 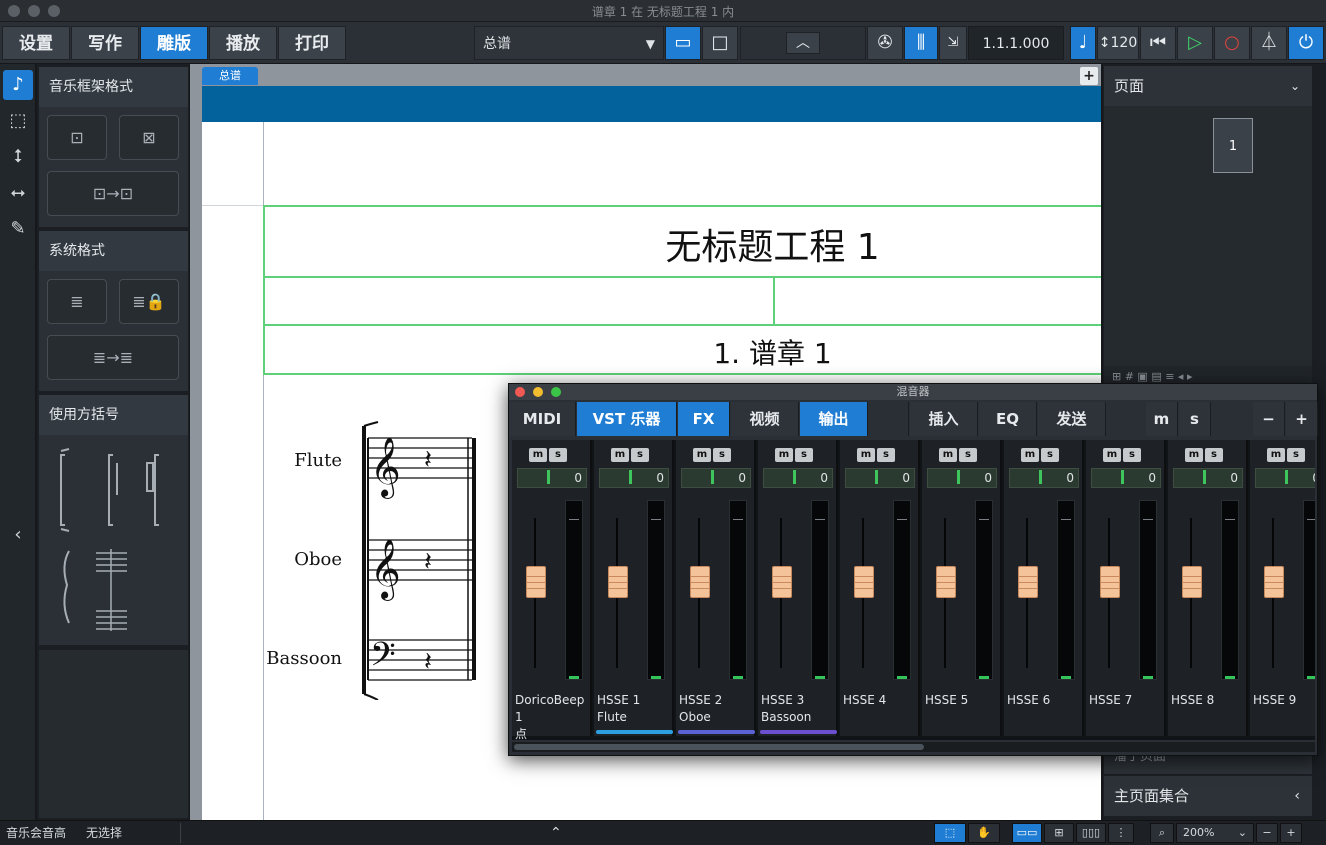 I want to click on mixer-close-button, so click(x=520, y=392).